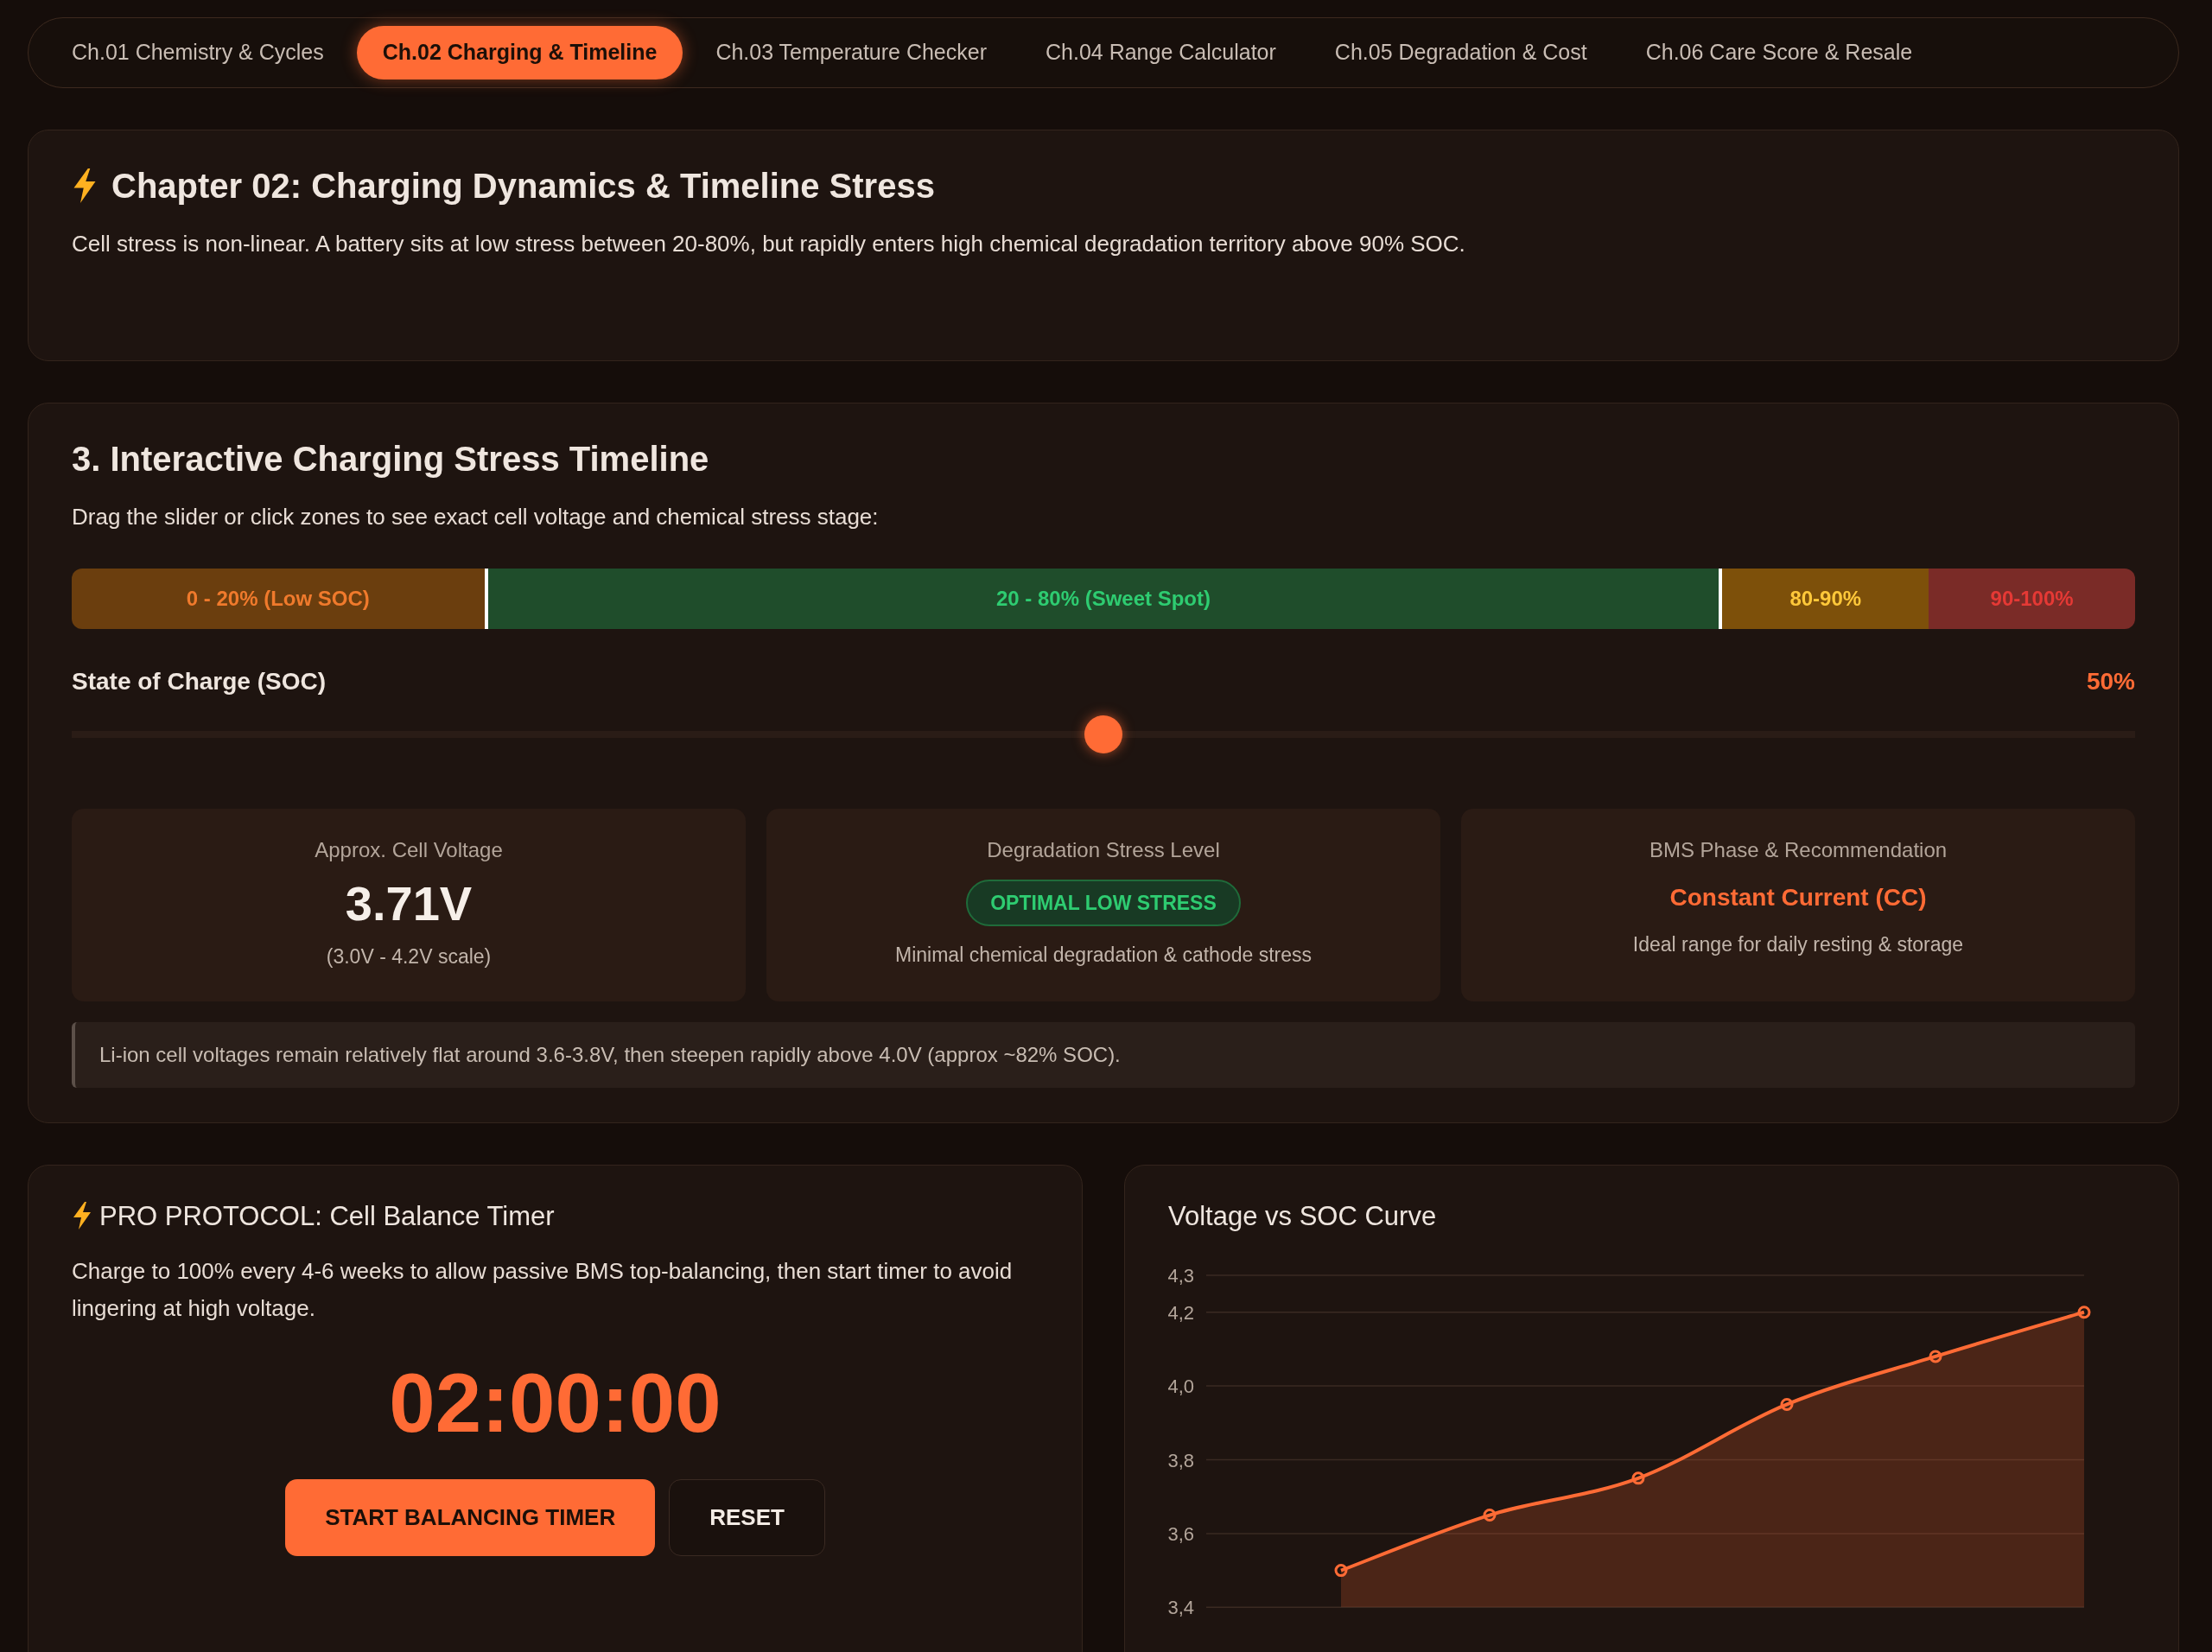 The height and width of the screenshot is (1652, 2212). I want to click on stat-note: Ideal range for daily resting & storage, so click(1798, 944).